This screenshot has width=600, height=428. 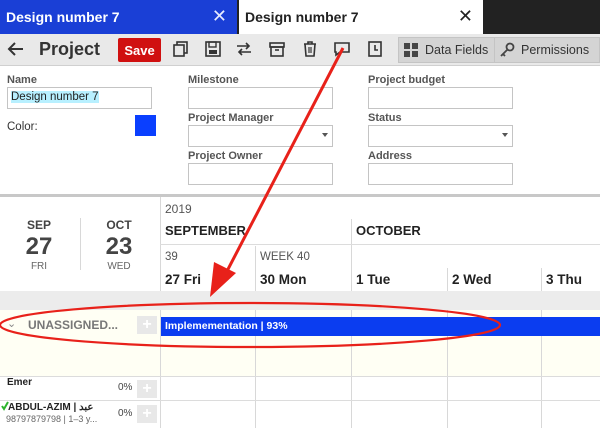 What do you see at coordinates (310, 49) in the screenshot?
I see `delete-icon` at bounding box center [310, 49].